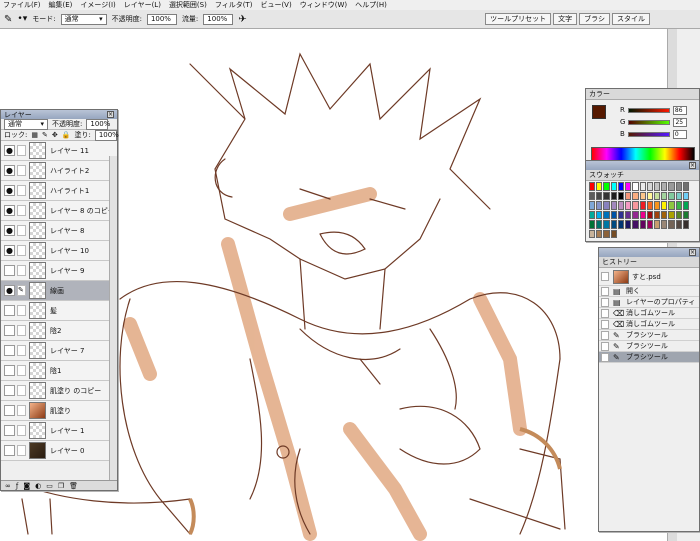  Describe the element at coordinates (142, 5) in the screenshot. I see `menu-item: レイヤー(L)` at that location.